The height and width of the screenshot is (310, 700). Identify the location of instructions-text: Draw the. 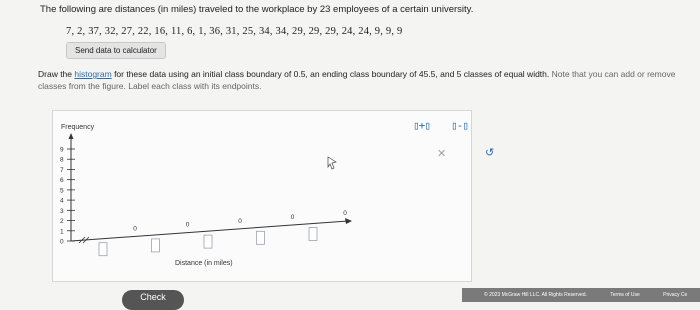
(56, 74).